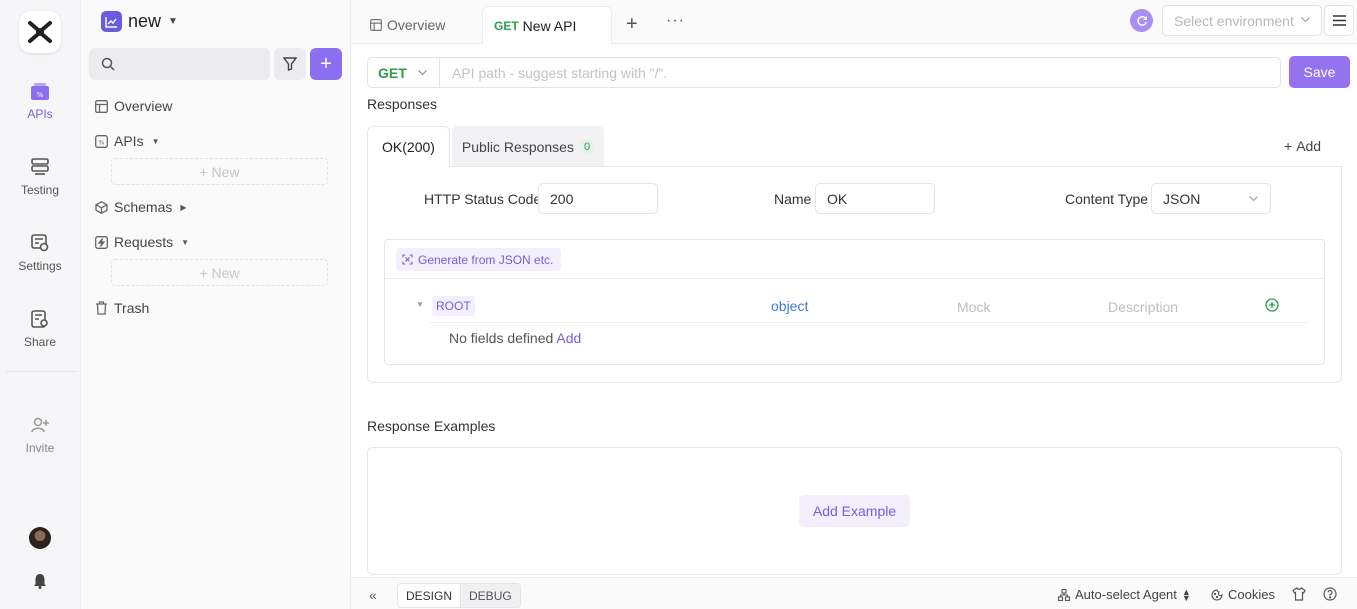 The height and width of the screenshot is (609, 1357). I want to click on sidebar-item-overview: Overview, so click(133, 106).